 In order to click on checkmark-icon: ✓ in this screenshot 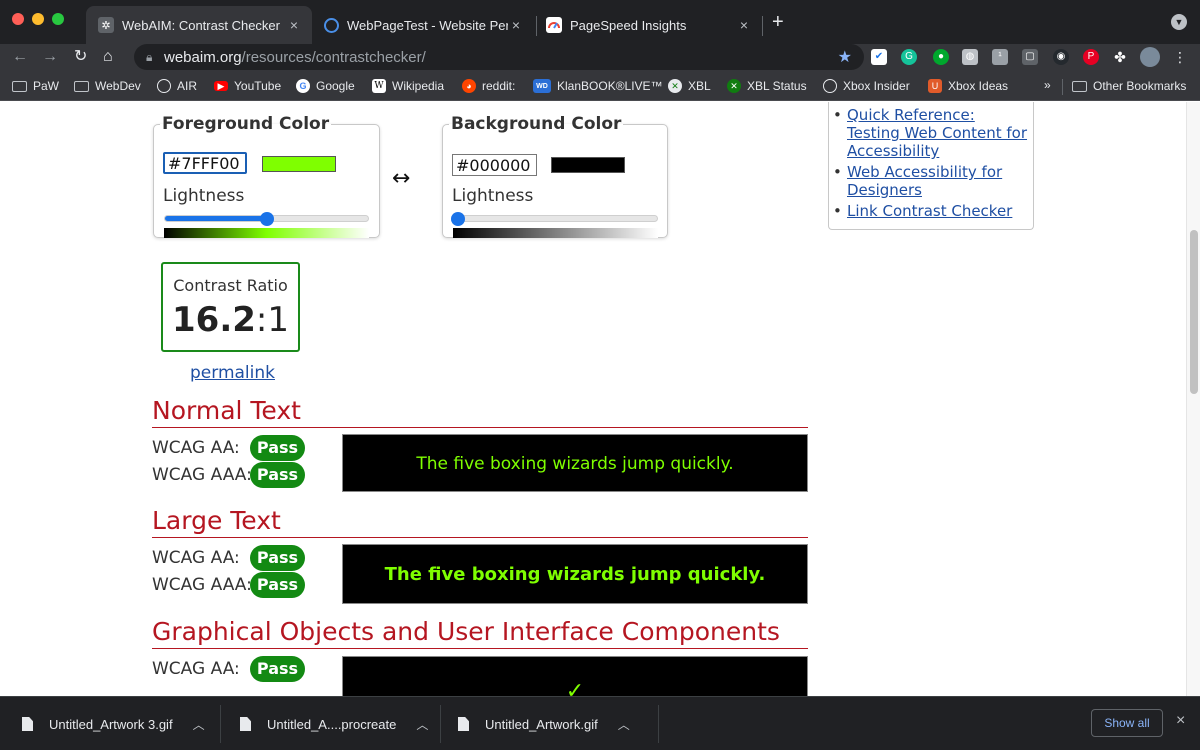, I will do `click(575, 687)`.